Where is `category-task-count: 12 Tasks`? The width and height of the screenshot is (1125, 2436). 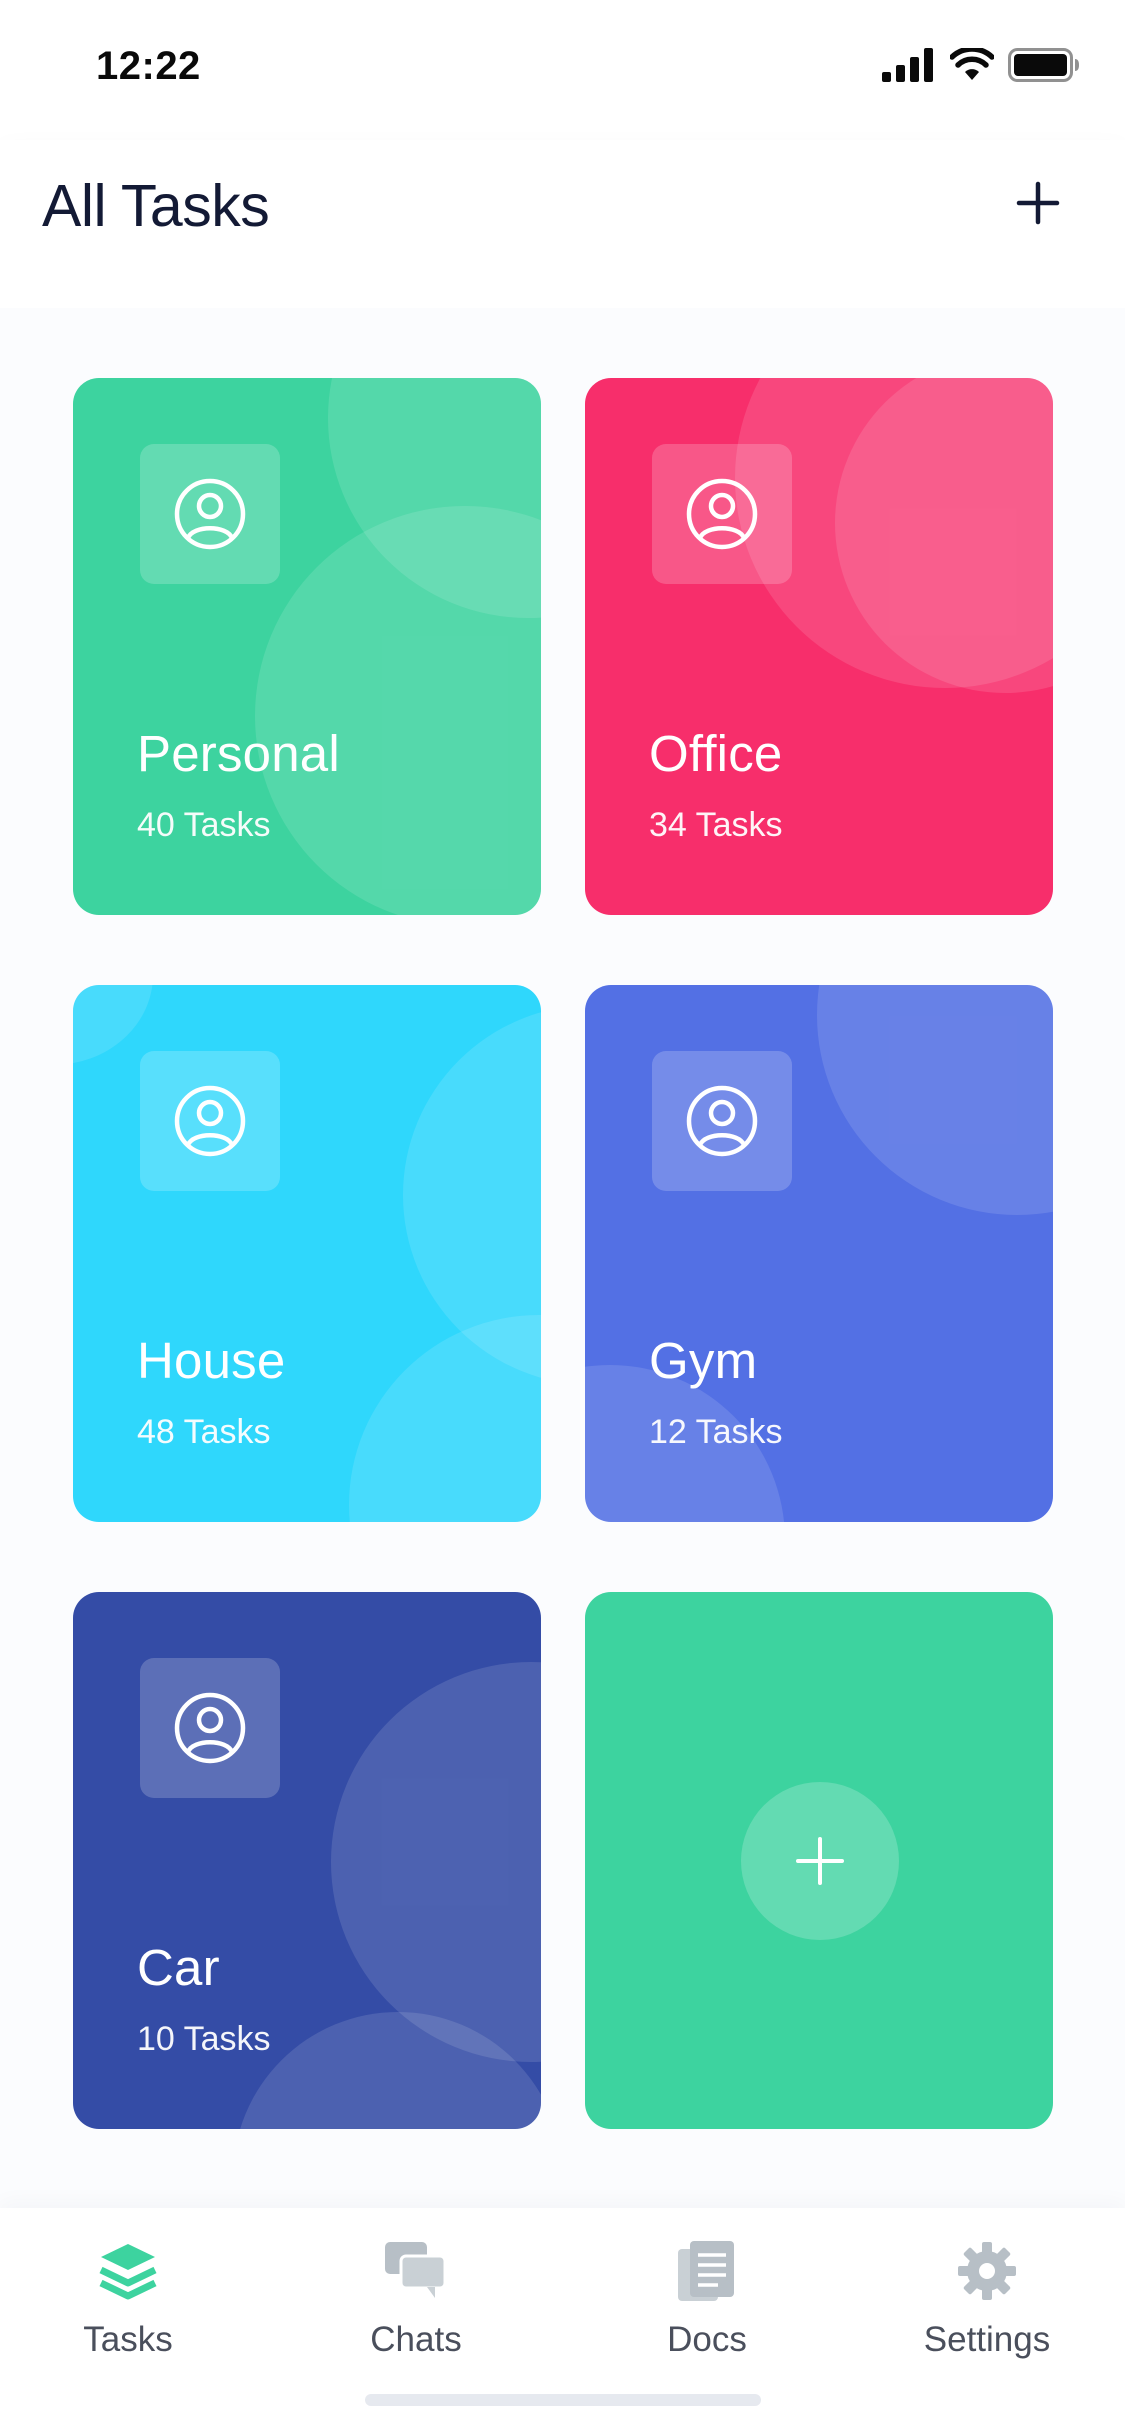
category-task-count: 12 Tasks is located at coordinates (716, 1432).